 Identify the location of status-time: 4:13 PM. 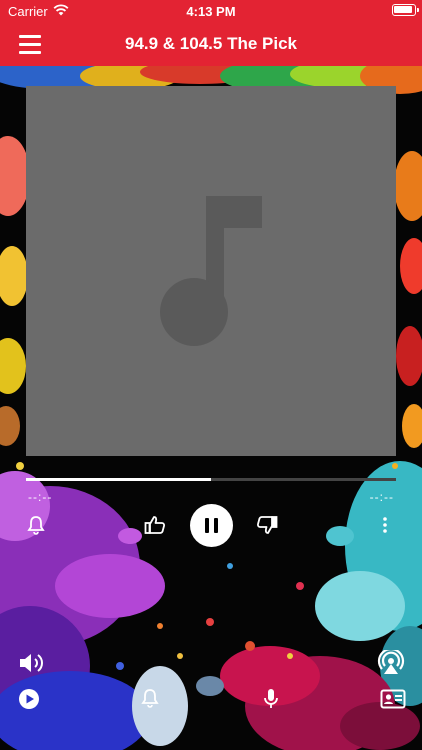
(211, 11).